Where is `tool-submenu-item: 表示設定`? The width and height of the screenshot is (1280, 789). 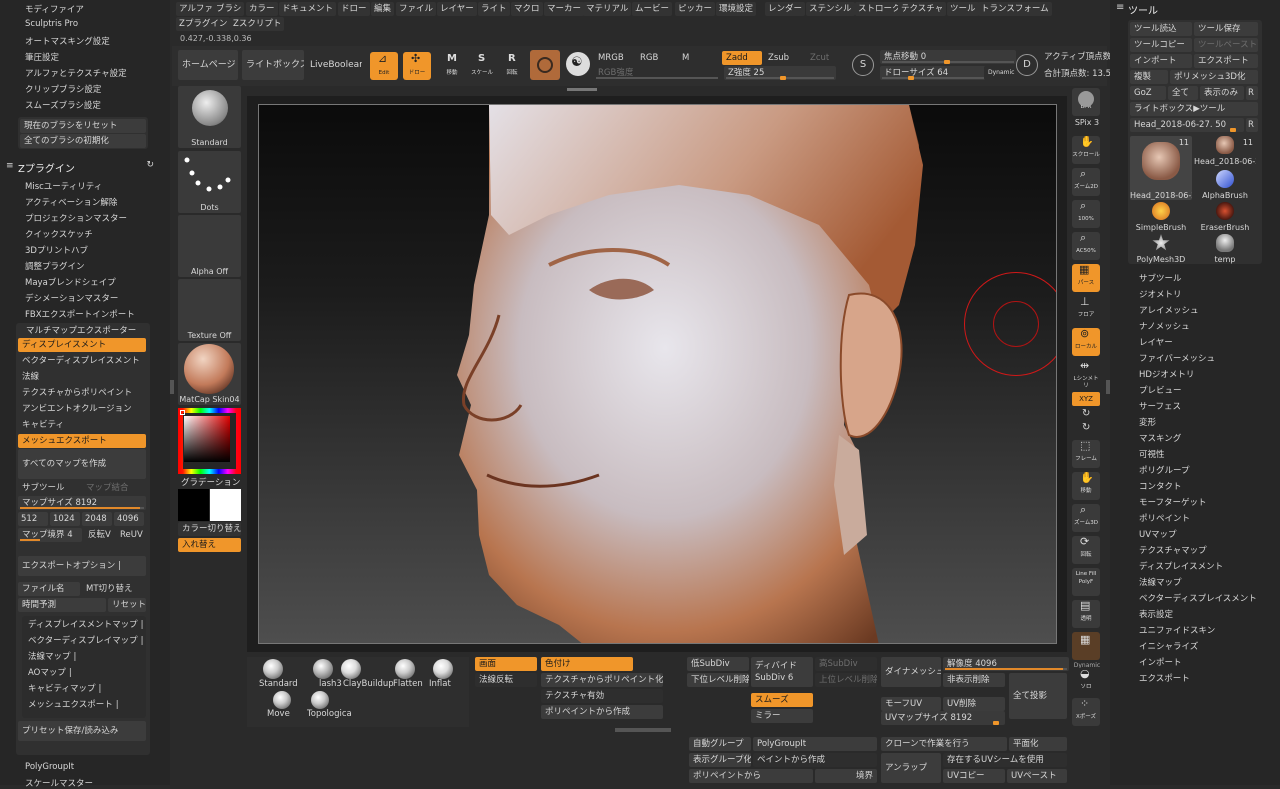
tool-submenu-item: 表示設定 is located at coordinates (1156, 614).